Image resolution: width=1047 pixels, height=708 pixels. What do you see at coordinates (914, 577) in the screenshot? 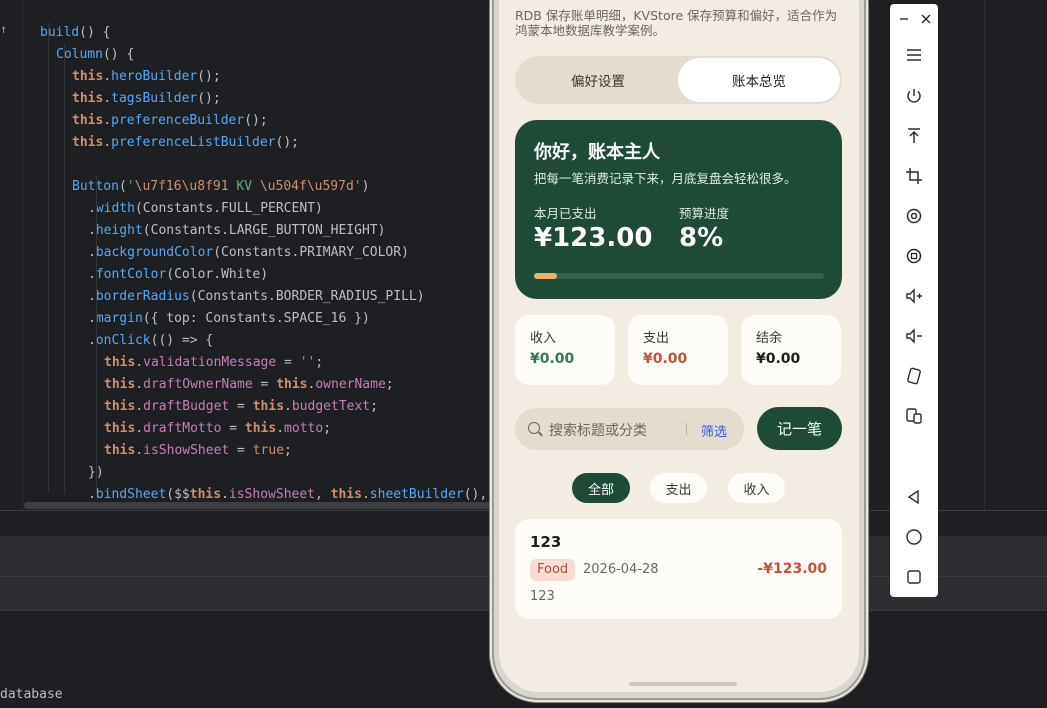
I see `recents-icon` at bounding box center [914, 577].